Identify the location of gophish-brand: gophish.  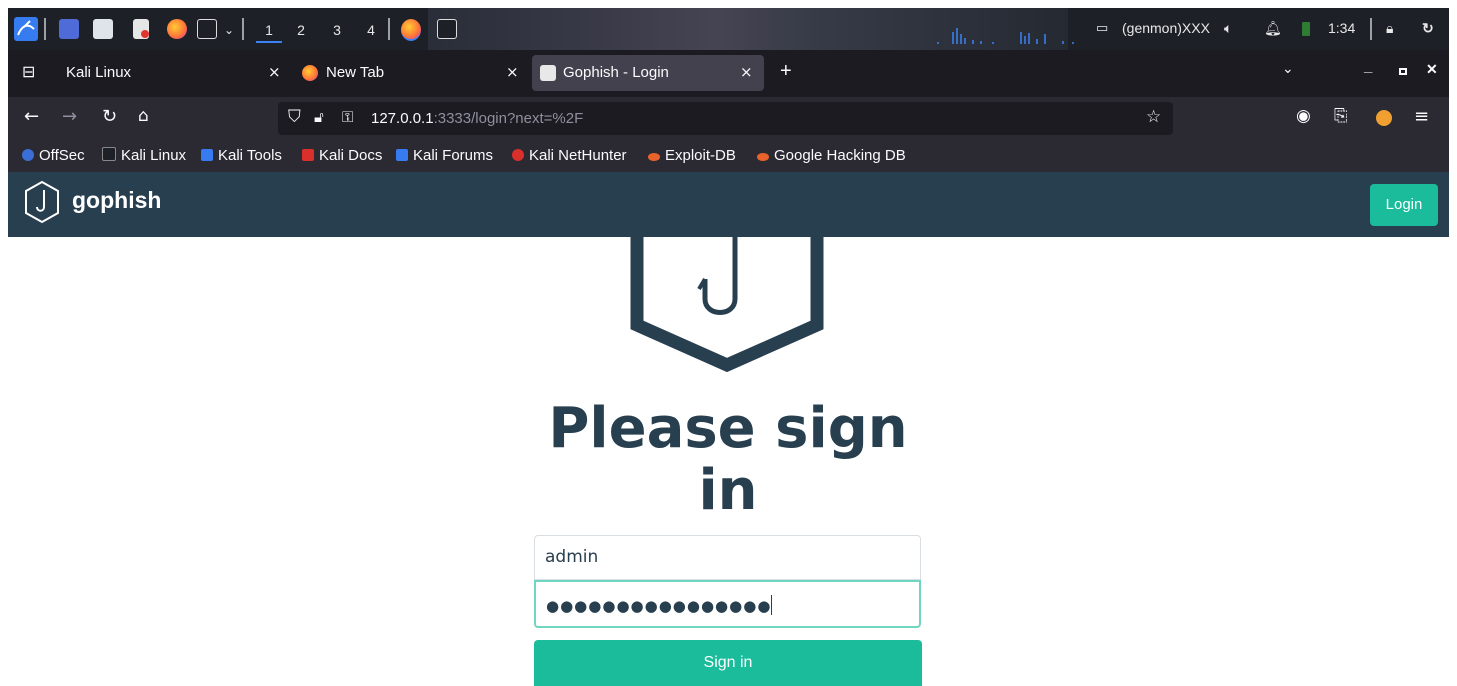
(116, 200).